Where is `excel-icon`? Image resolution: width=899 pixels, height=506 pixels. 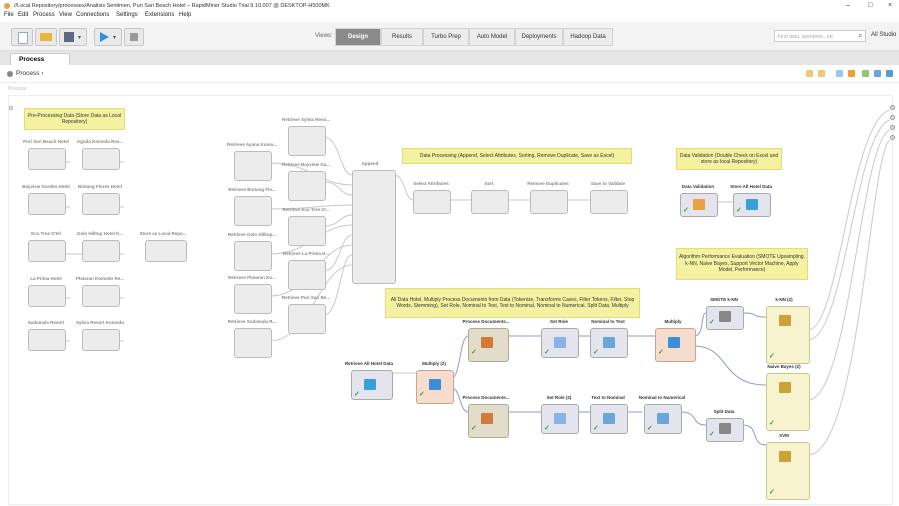 excel-icon is located at coordinates (699, 204).